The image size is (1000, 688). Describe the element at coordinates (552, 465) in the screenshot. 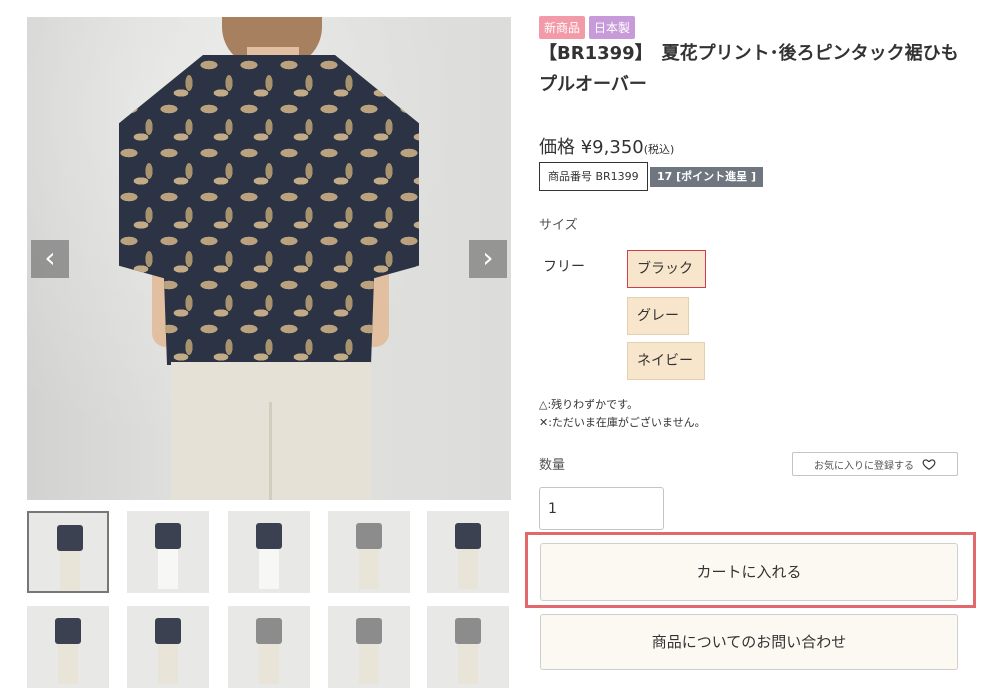

I see `quantity-label: 数量` at that location.